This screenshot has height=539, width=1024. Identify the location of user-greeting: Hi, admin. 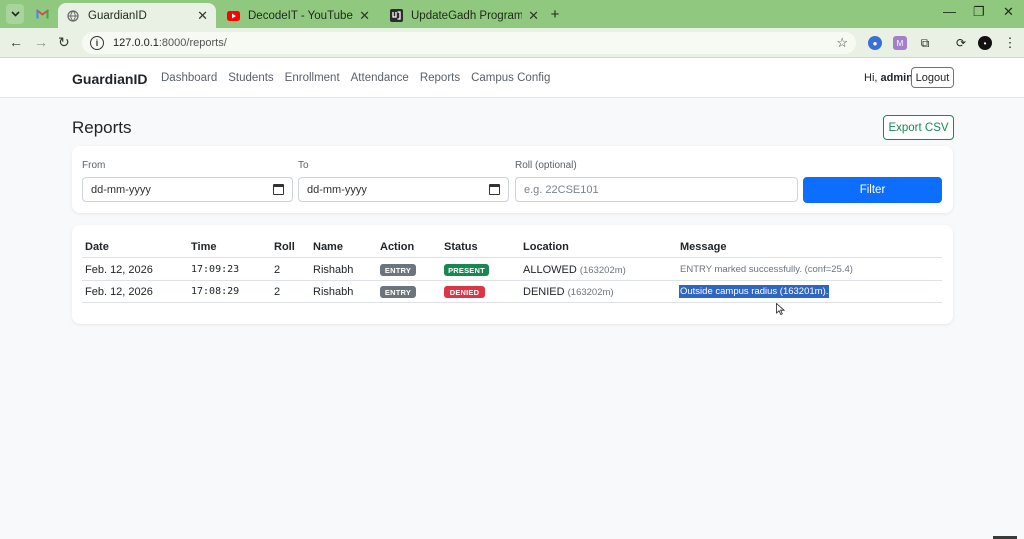
(888, 78).